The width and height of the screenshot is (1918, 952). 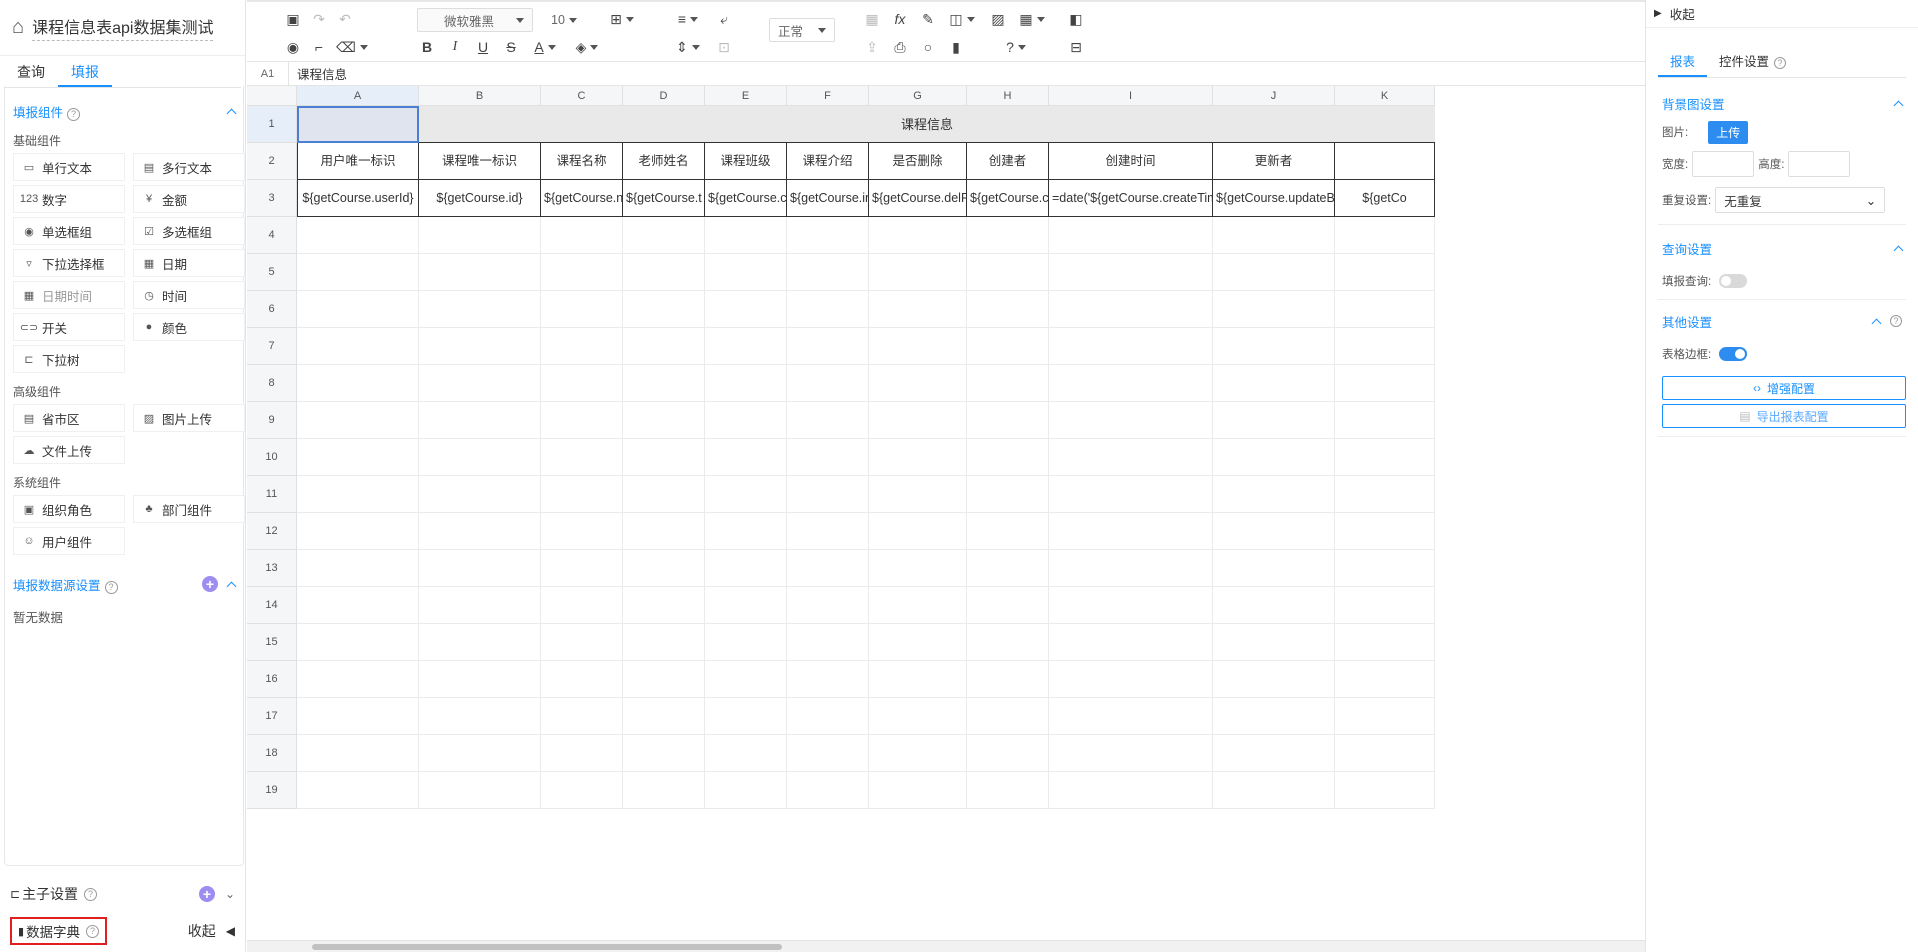 What do you see at coordinates (189, 418) in the screenshot?
I see `component-item: ▨ 图片上传` at bounding box center [189, 418].